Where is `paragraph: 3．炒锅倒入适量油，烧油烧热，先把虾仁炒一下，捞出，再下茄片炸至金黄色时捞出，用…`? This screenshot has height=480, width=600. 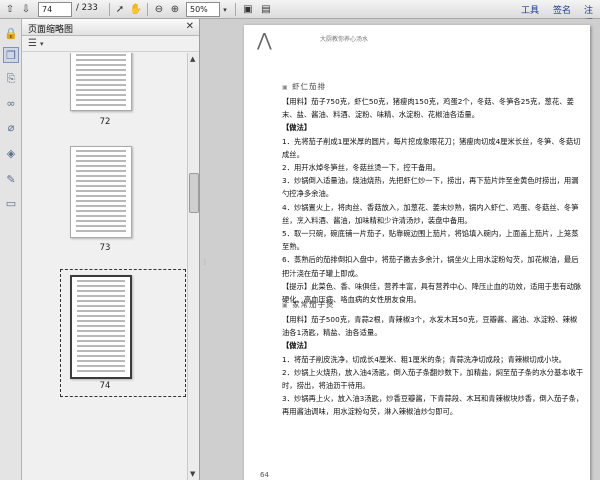 paragraph: 3．炒锅倒入适量油，烧油烧热，先把虾仁炒一下，捞出，再下茄片炸至金黄色时捞出，用… is located at coordinates (430, 187).